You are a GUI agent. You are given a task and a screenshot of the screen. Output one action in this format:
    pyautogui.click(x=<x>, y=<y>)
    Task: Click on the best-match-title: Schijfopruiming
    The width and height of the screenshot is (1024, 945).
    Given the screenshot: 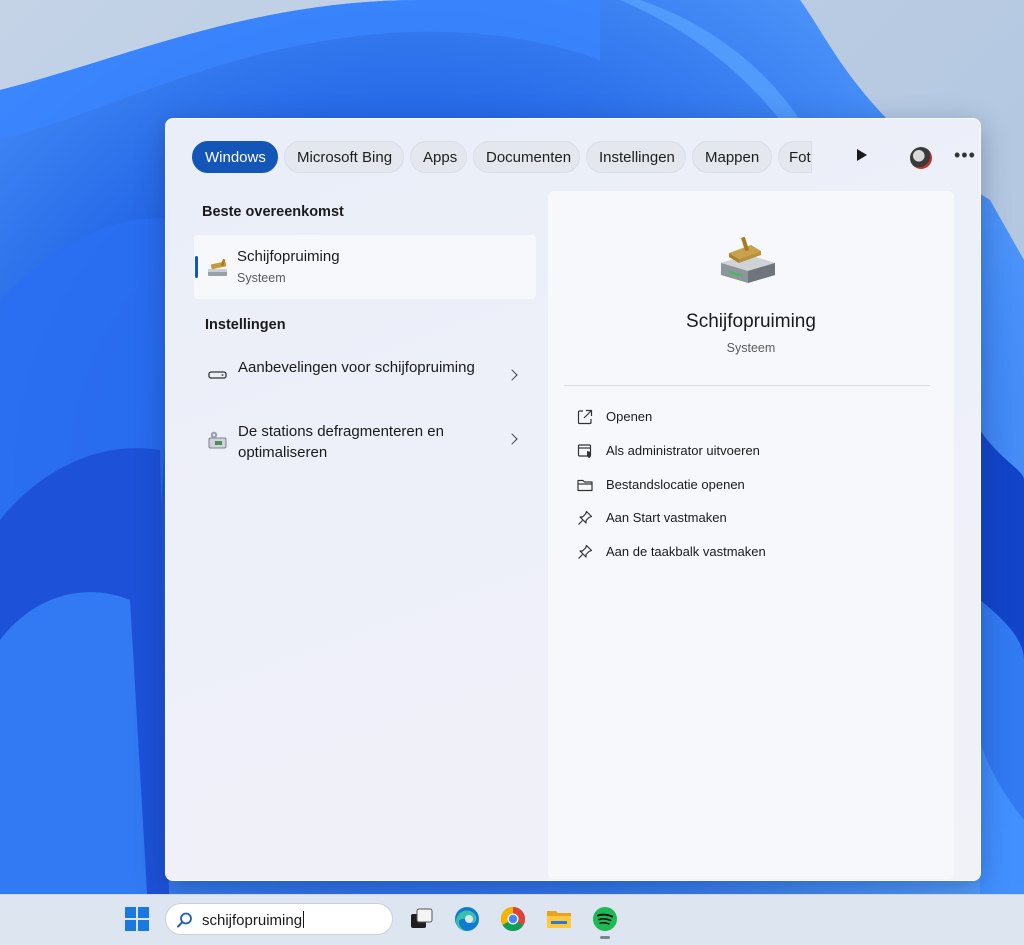 What is the action you would take?
    pyautogui.click(x=288, y=256)
    